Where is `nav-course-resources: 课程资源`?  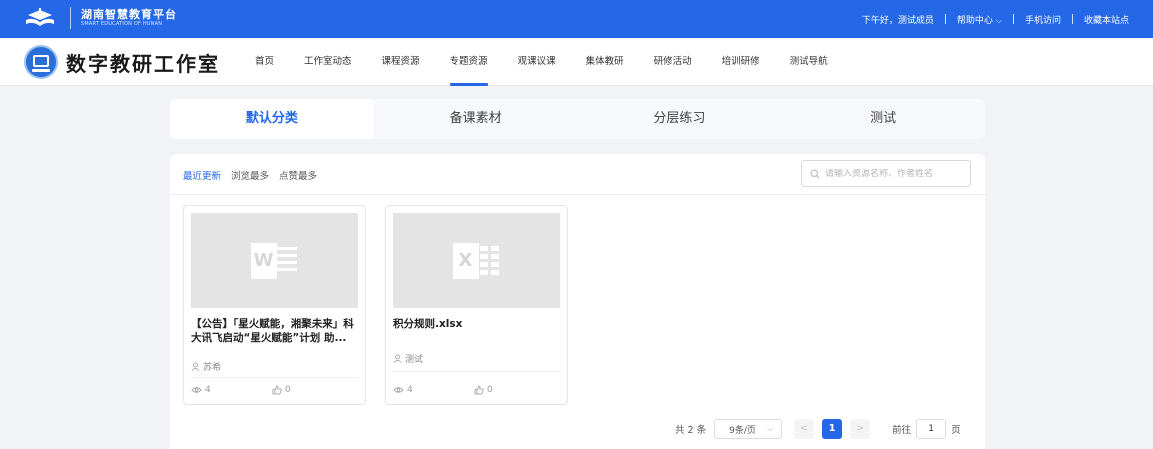 nav-course-resources: 课程资源 is located at coordinates (401, 62).